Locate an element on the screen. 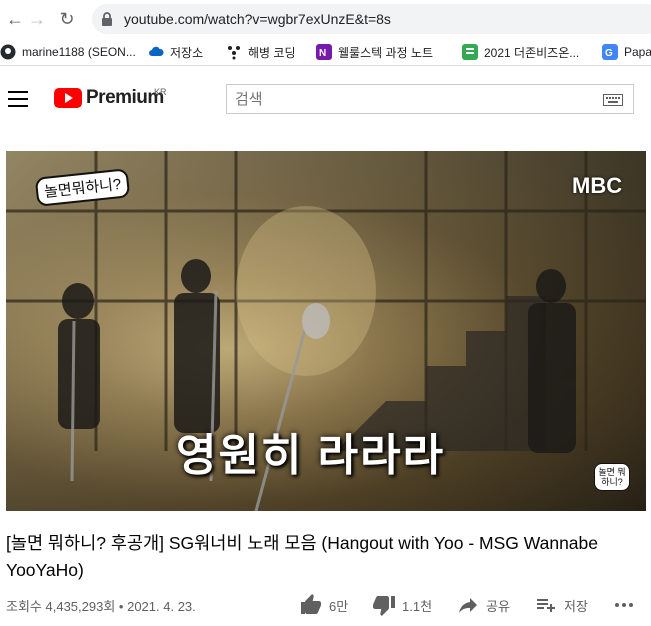 The width and height of the screenshot is (651, 626). video-caption: 영원히 라라라 is located at coordinates (311, 455).